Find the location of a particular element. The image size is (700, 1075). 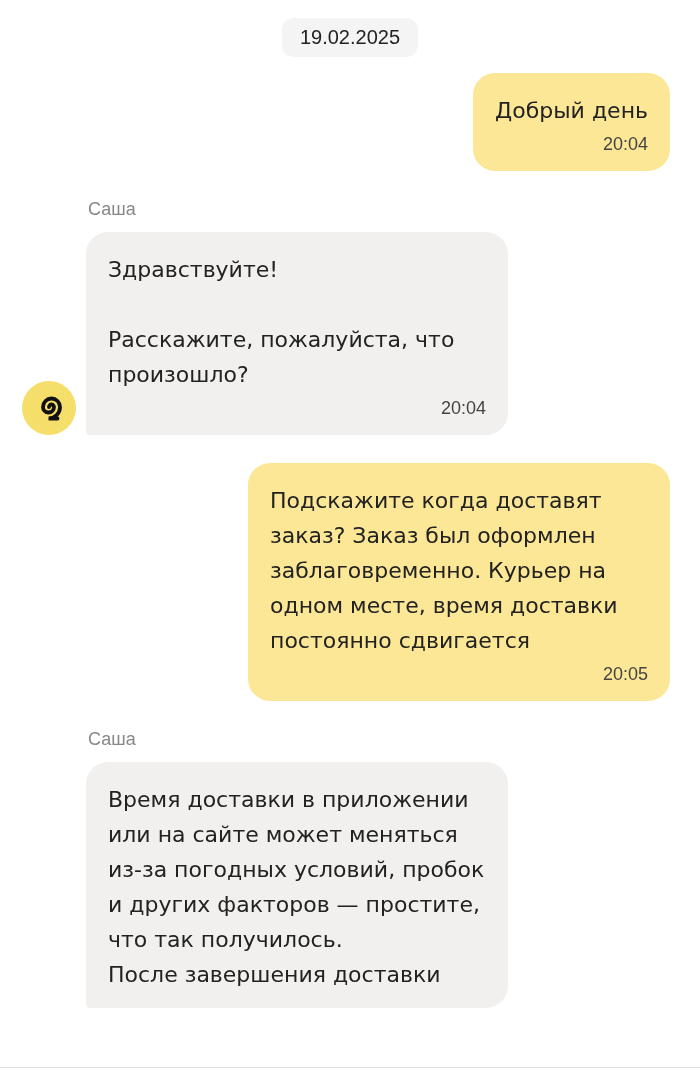

message-time: 20:05 is located at coordinates (624, 674).